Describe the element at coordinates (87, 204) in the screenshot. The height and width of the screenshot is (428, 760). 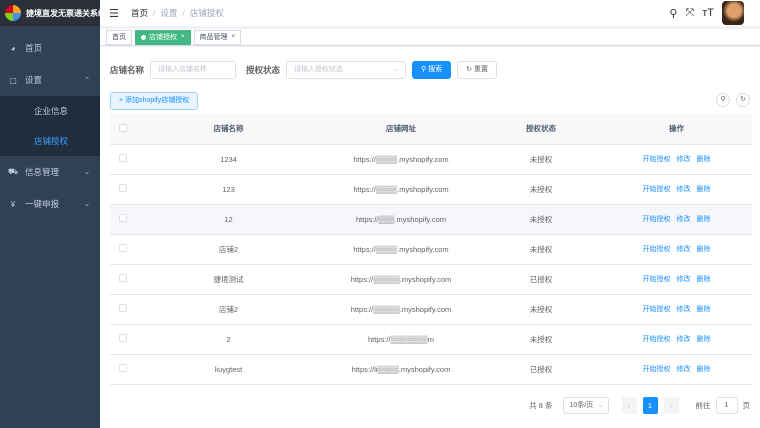
I see `chevron-down-icon: ⌄` at that location.